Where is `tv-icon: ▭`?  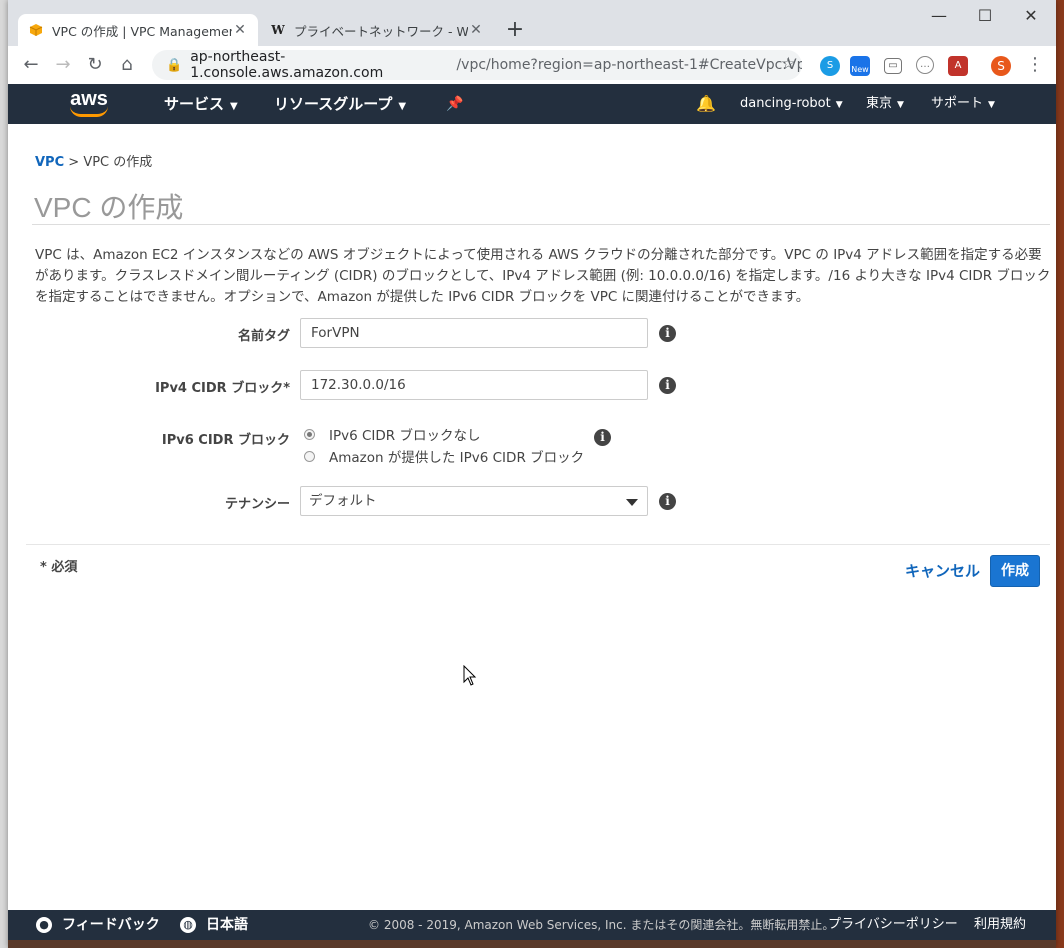 tv-icon: ▭ is located at coordinates (893, 66).